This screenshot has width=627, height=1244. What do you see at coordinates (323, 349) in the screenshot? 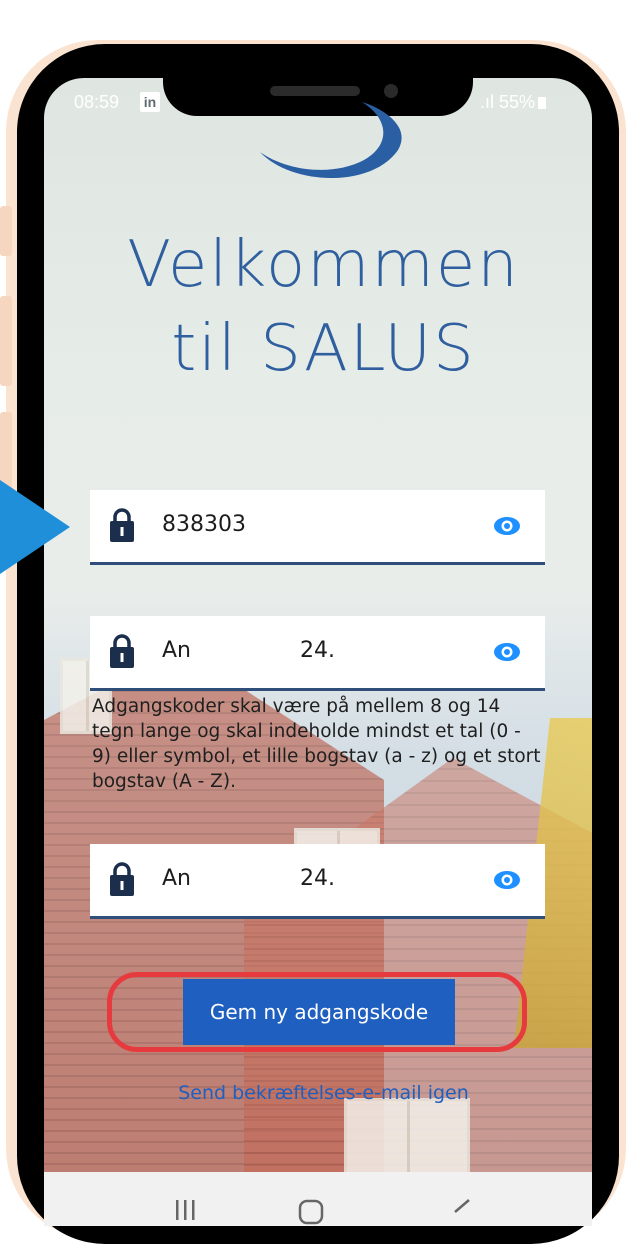
I see `welcome-subtitle: til SALUS` at bounding box center [323, 349].